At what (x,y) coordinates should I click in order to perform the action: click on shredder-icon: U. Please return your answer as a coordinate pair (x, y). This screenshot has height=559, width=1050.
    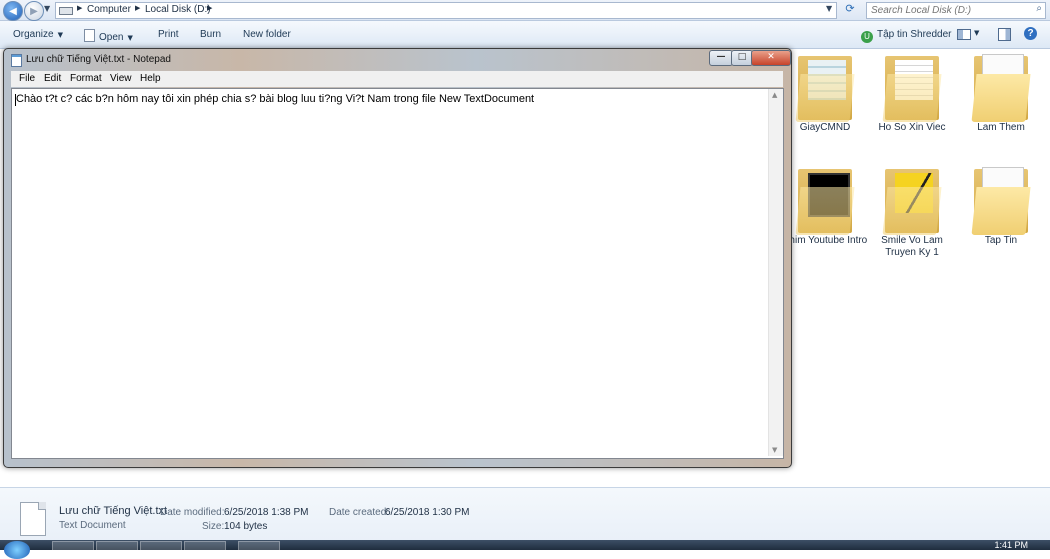
    Looking at the image, I should click on (867, 37).